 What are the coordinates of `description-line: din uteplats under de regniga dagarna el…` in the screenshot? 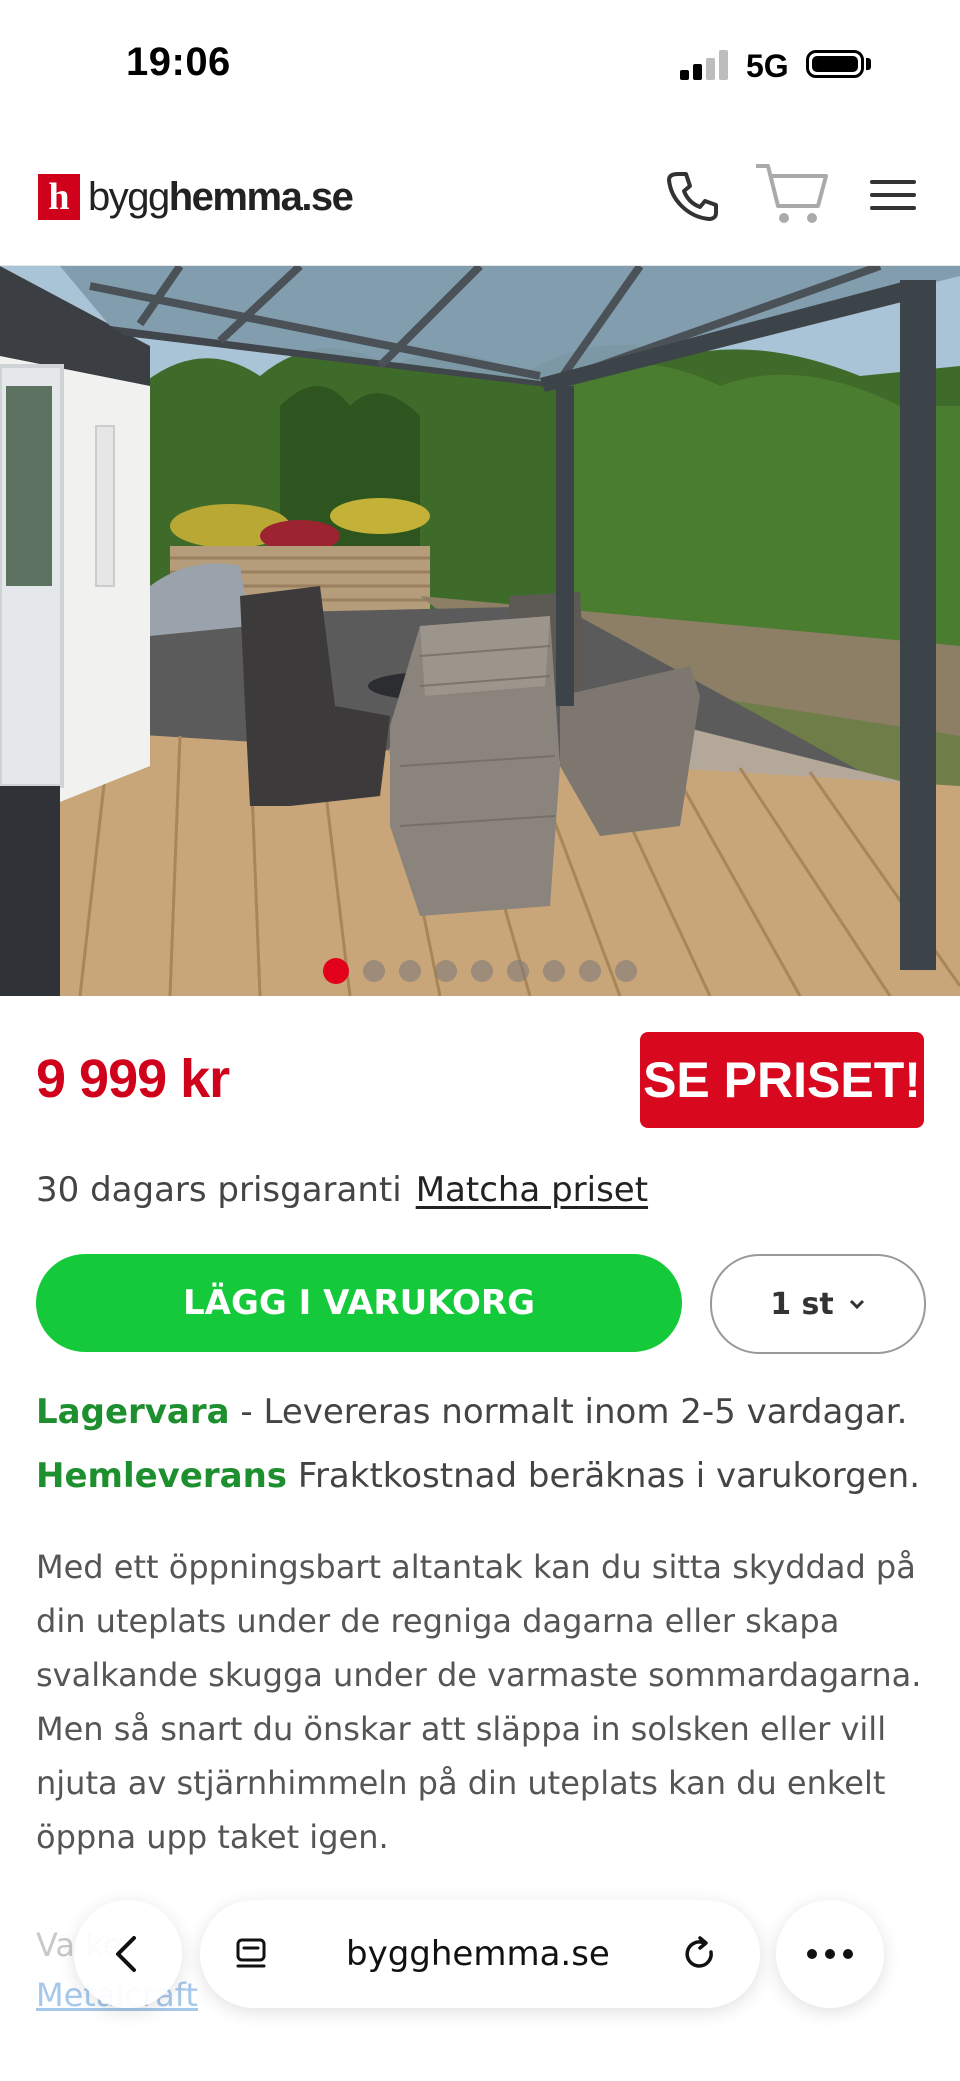 It's located at (438, 1621).